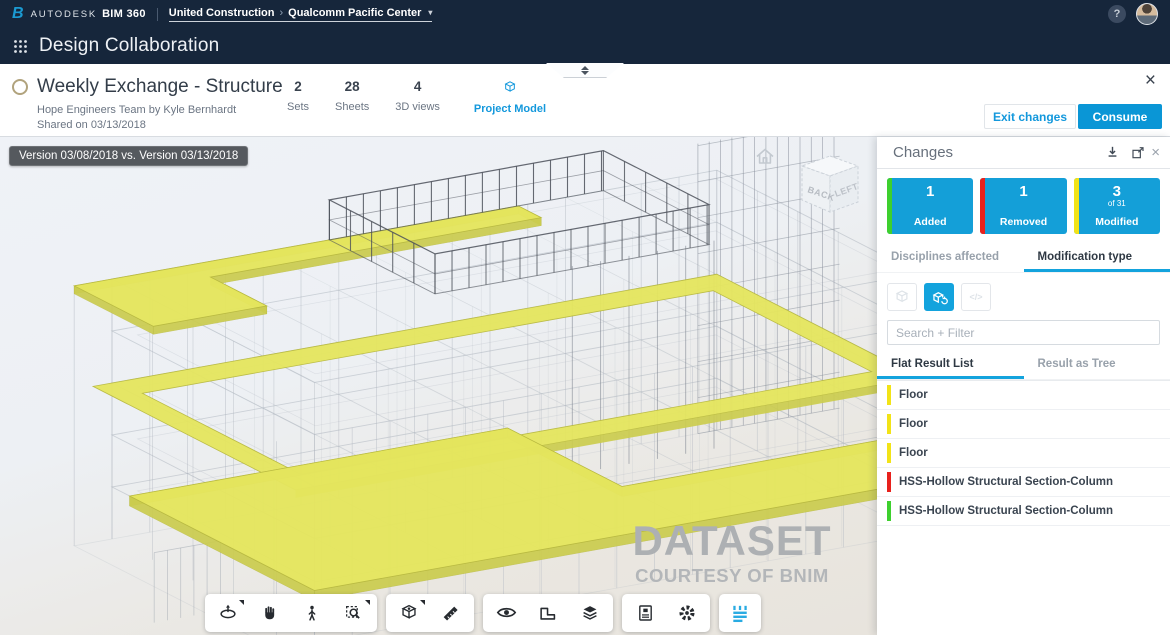 The image size is (1170, 635). What do you see at coordinates (765, 157) in the screenshot?
I see `home-icon` at bounding box center [765, 157].